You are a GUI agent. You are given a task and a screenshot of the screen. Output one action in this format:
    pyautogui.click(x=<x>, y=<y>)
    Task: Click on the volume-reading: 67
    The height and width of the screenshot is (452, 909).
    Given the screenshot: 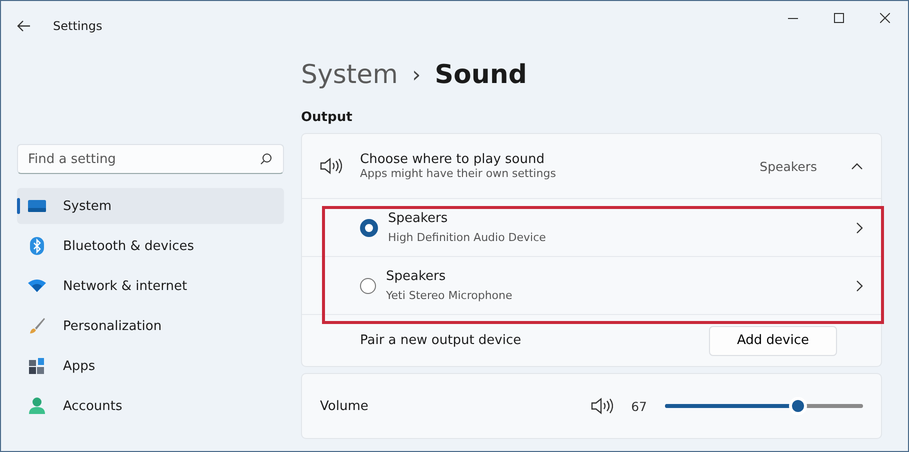 What is the action you would take?
    pyautogui.click(x=639, y=406)
    